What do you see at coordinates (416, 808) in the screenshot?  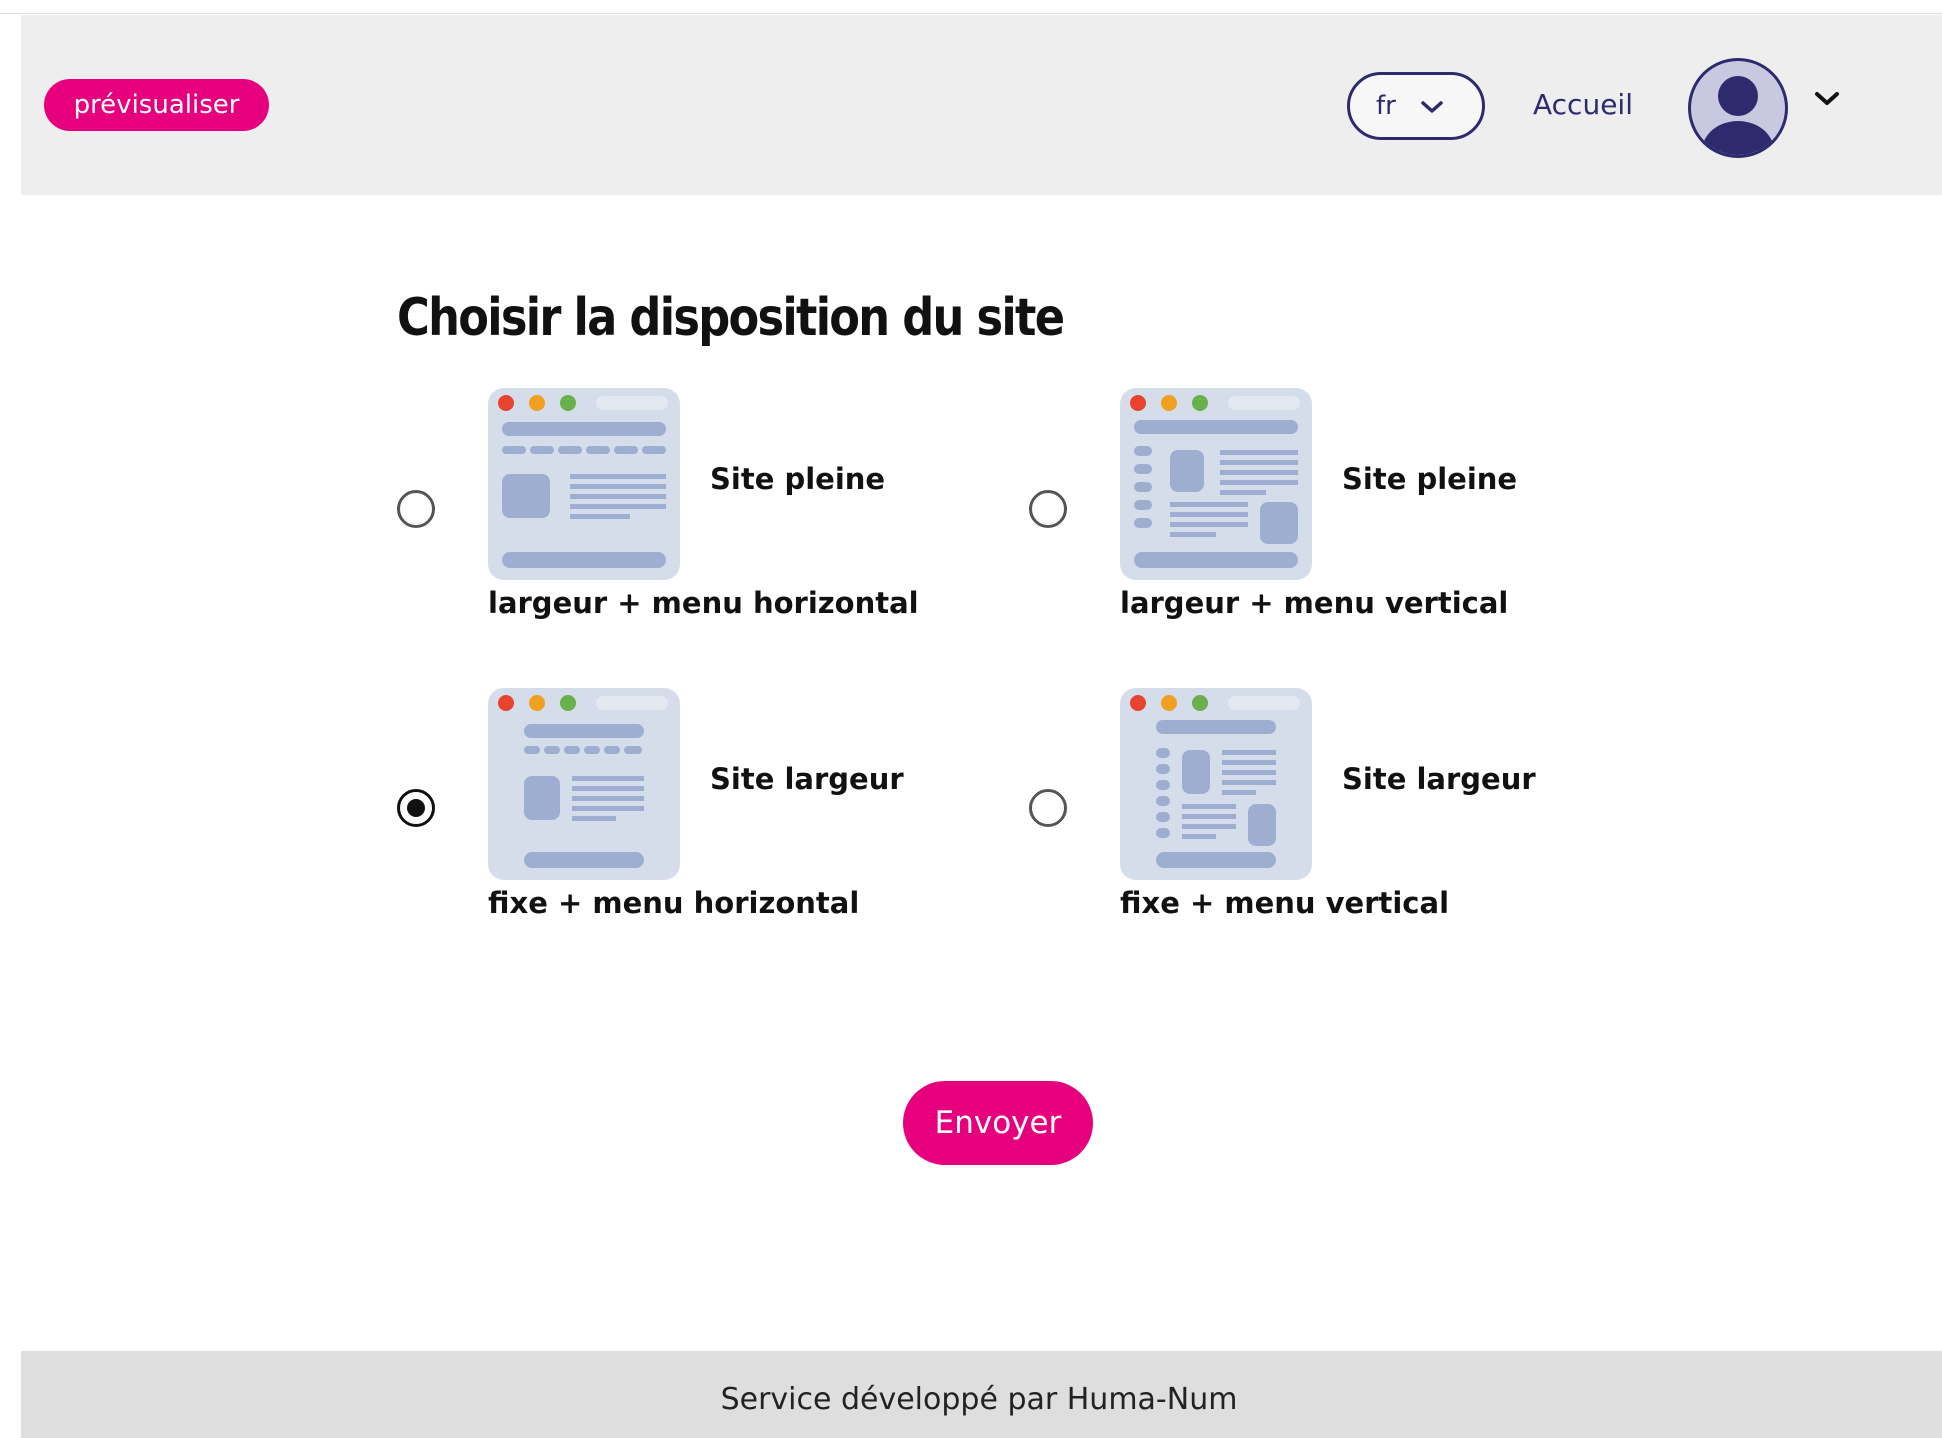 I see `radio-fixed-horizontal` at bounding box center [416, 808].